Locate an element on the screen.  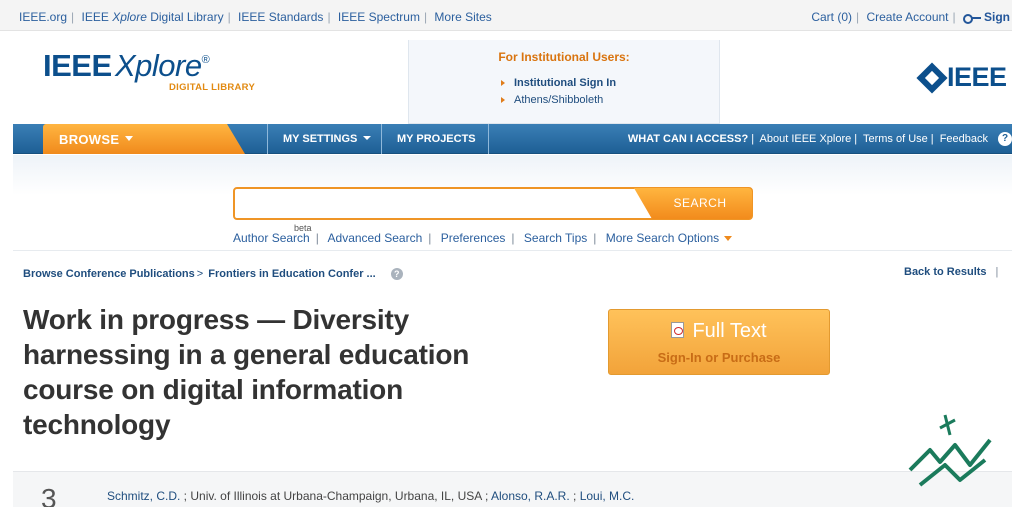
my-projects-link: MY PROJECTS is located at coordinates (436, 139).